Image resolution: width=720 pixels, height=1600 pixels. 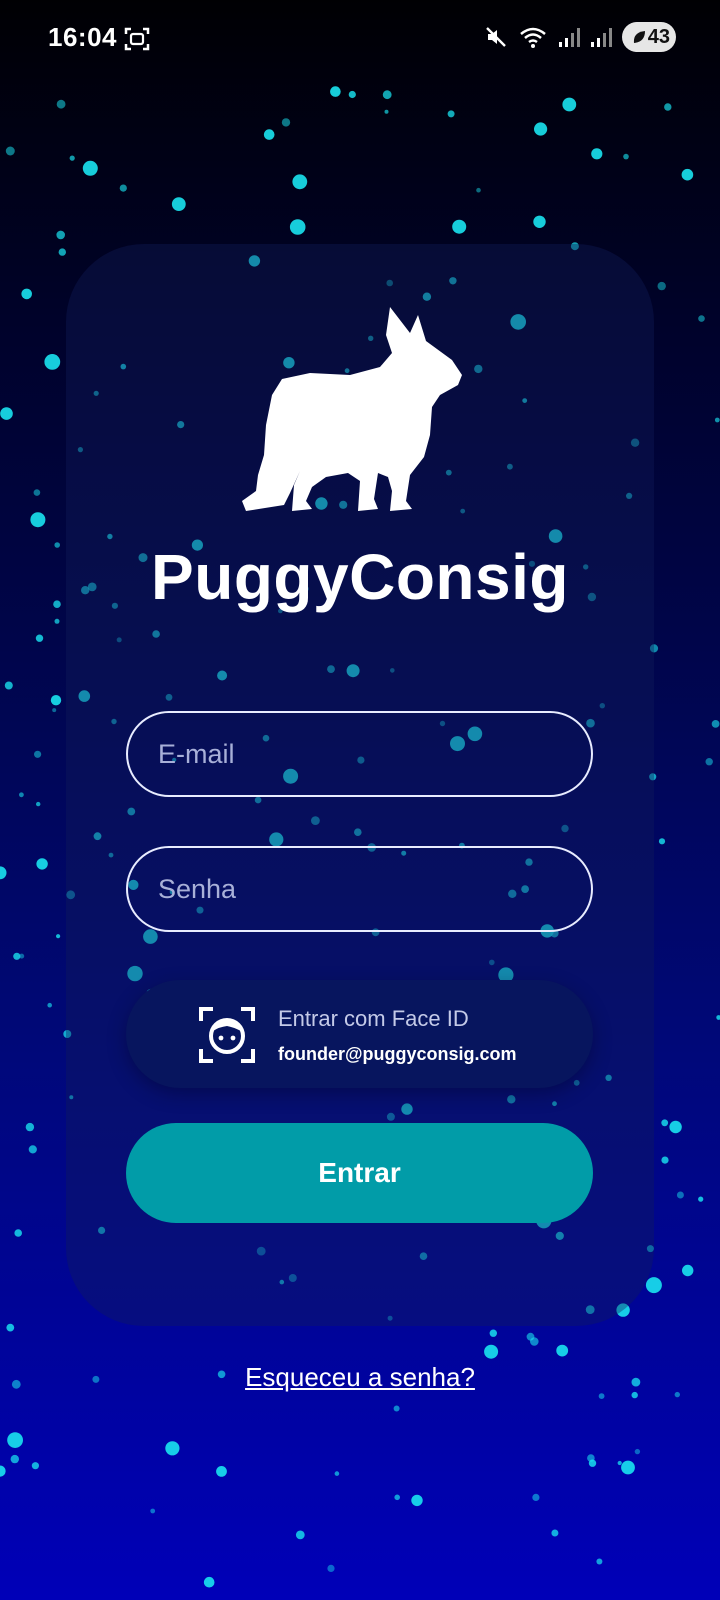 What do you see at coordinates (359, 754) in the screenshot?
I see `email-input` at bounding box center [359, 754].